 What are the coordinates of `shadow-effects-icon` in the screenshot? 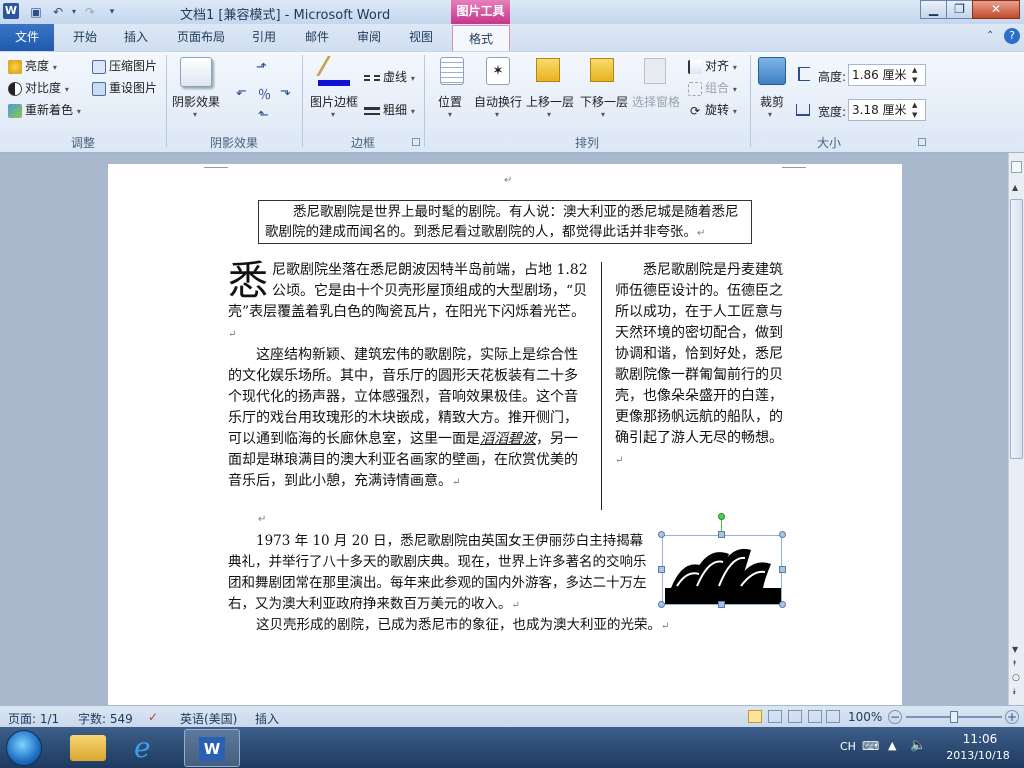 It's located at (196, 72).